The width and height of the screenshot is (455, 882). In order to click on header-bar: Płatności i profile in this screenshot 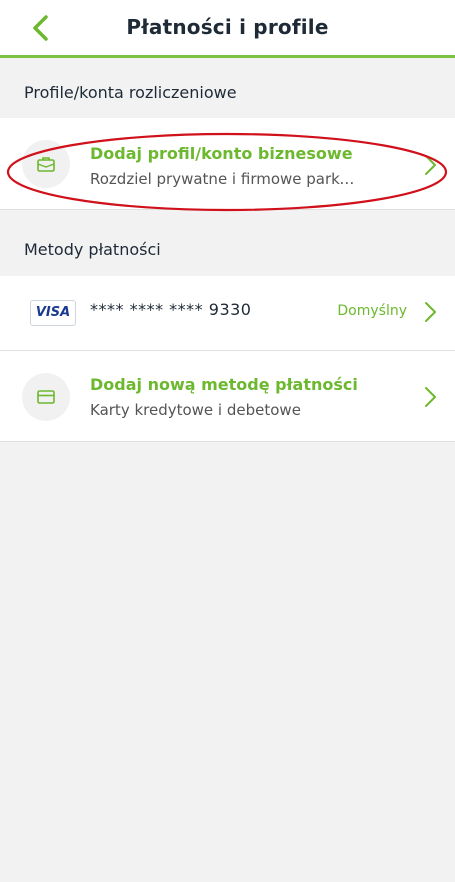, I will do `click(227, 29)`.